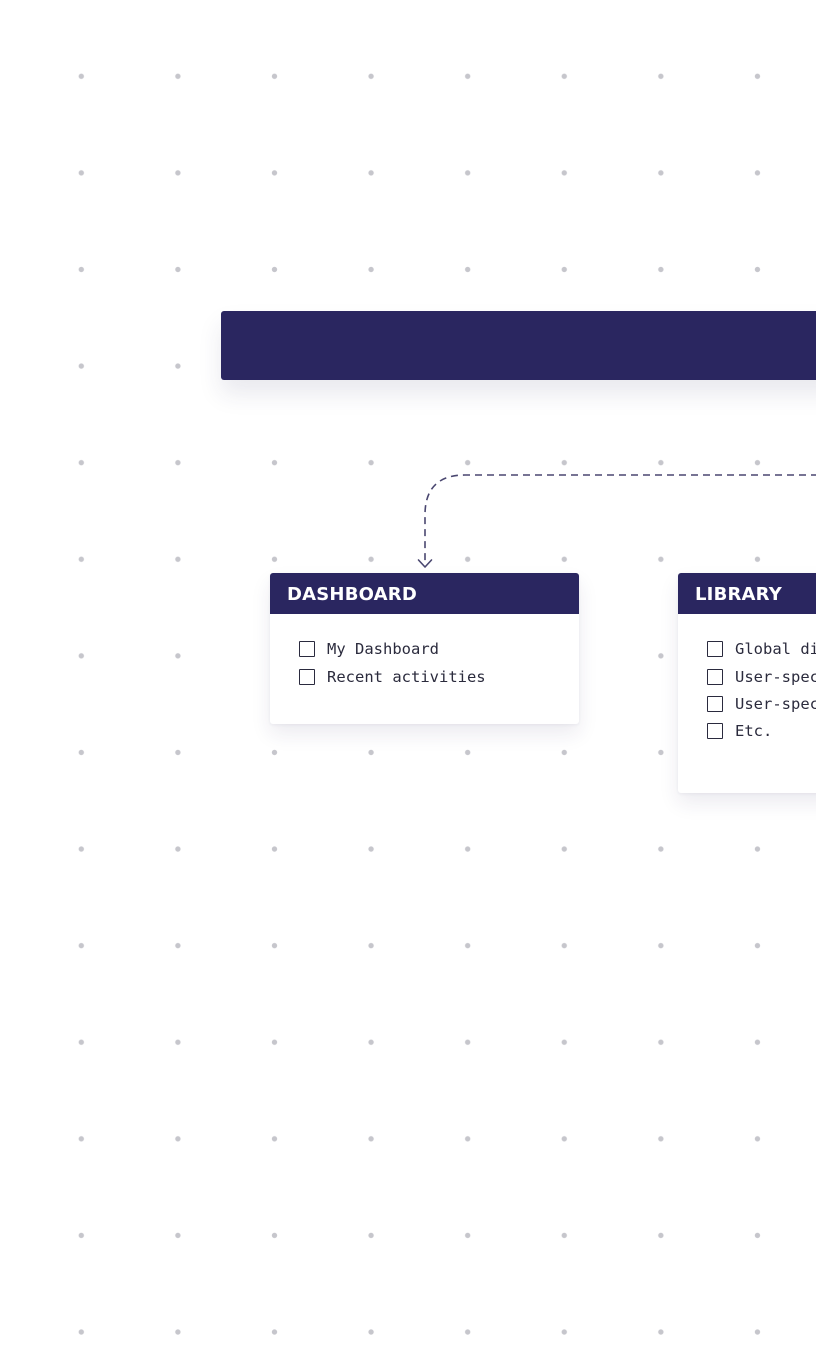 This screenshot has height=1352, width=816. Describe the element at coordinates (424, 593) in the screenshot. I see `dashboard-card-title: DASHBOARD` at that location.